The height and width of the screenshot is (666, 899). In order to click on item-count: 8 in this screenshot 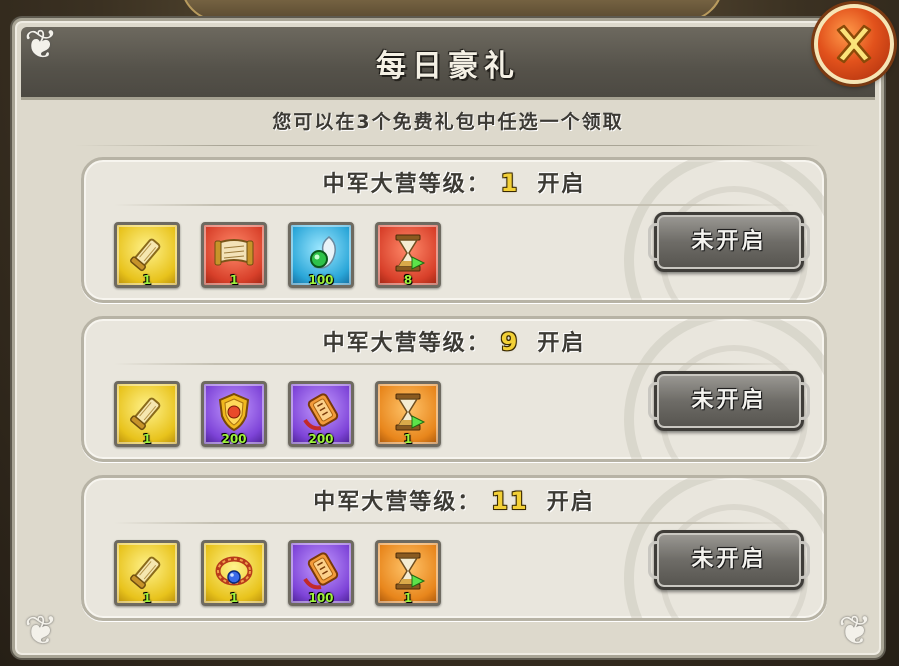, I will do `click(408, 280)`.